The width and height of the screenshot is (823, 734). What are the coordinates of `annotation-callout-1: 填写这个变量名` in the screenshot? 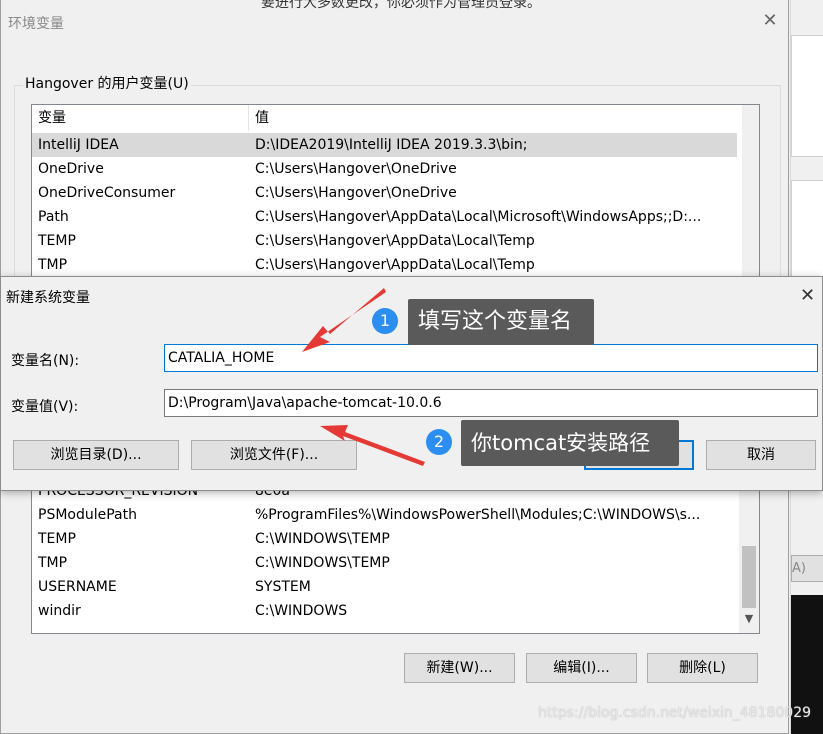 It's located at (501, 322).